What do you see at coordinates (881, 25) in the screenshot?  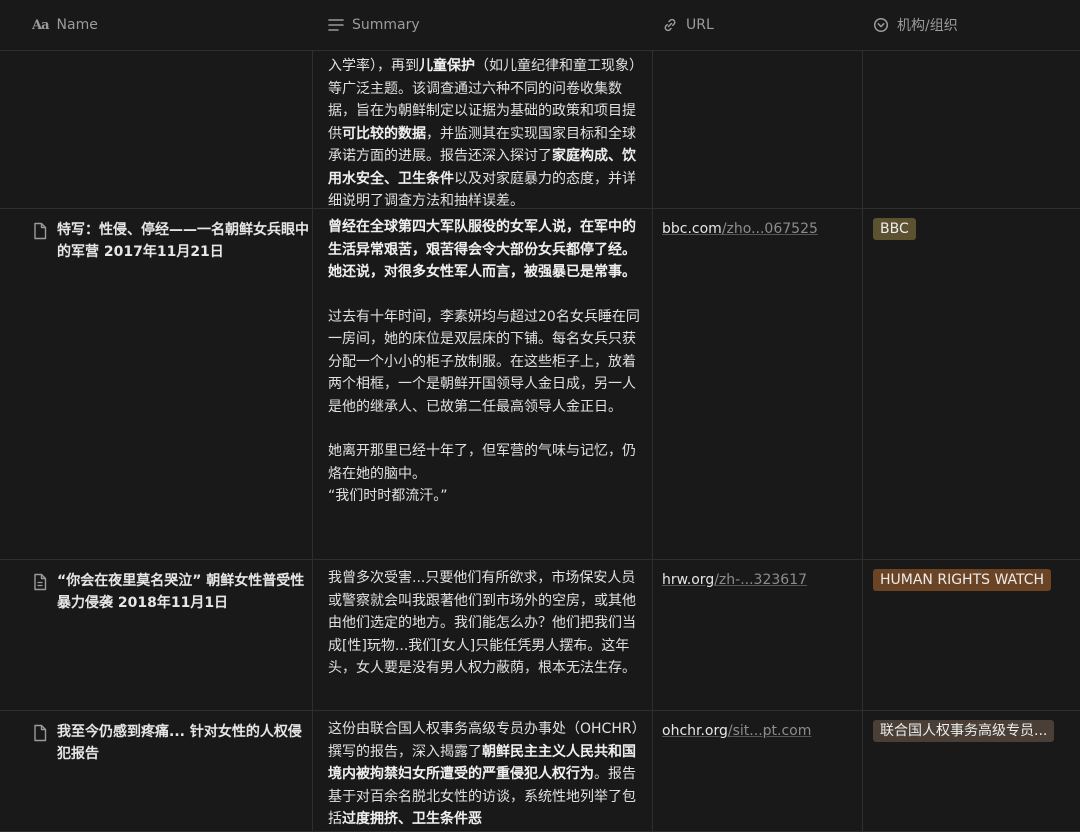 I see `select-property-icon` at bounding box center [881, 25].